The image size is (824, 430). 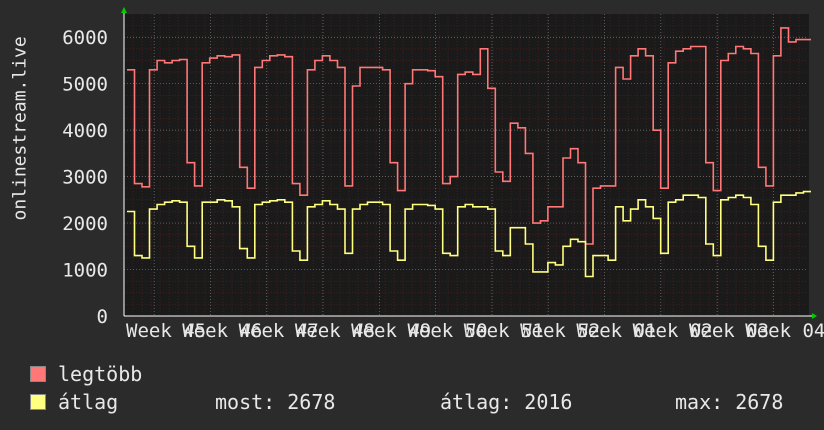 I want to click on y-tick-label: 5000, so click(x=85, y=85).